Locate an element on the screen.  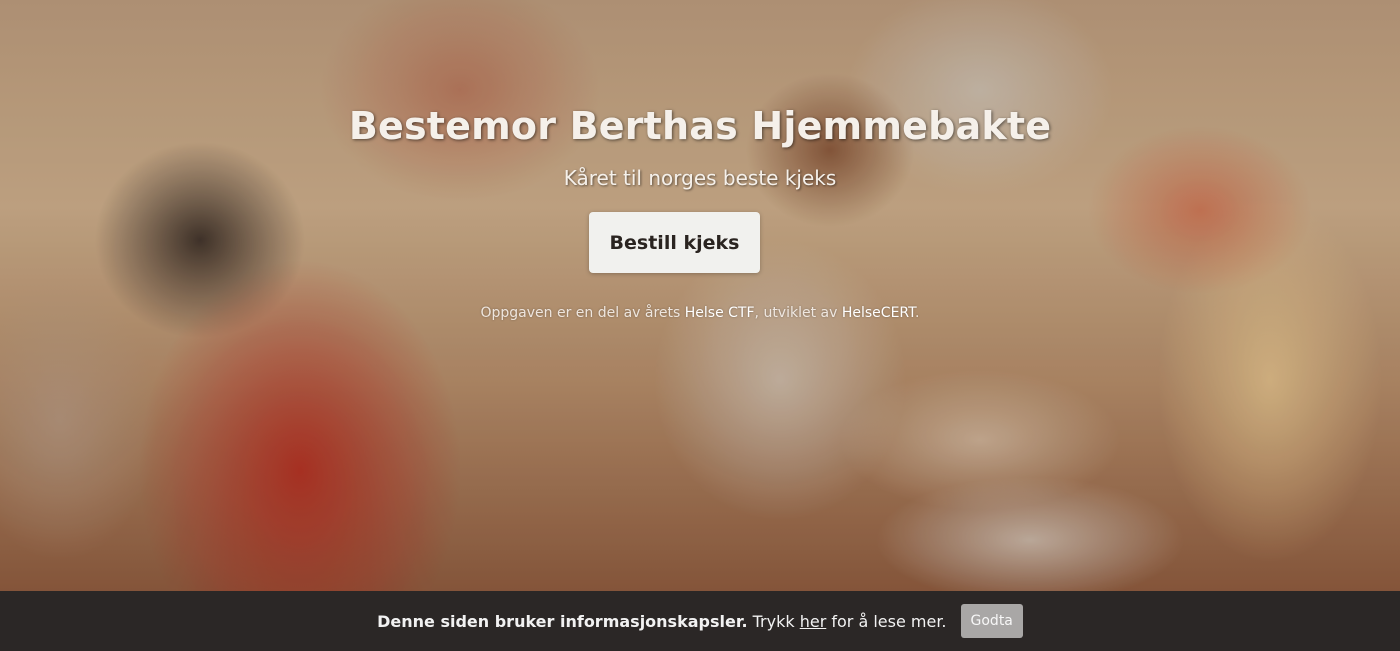
cookie-message-after-link: for å lese mer. is located at coordinates (889, 621).